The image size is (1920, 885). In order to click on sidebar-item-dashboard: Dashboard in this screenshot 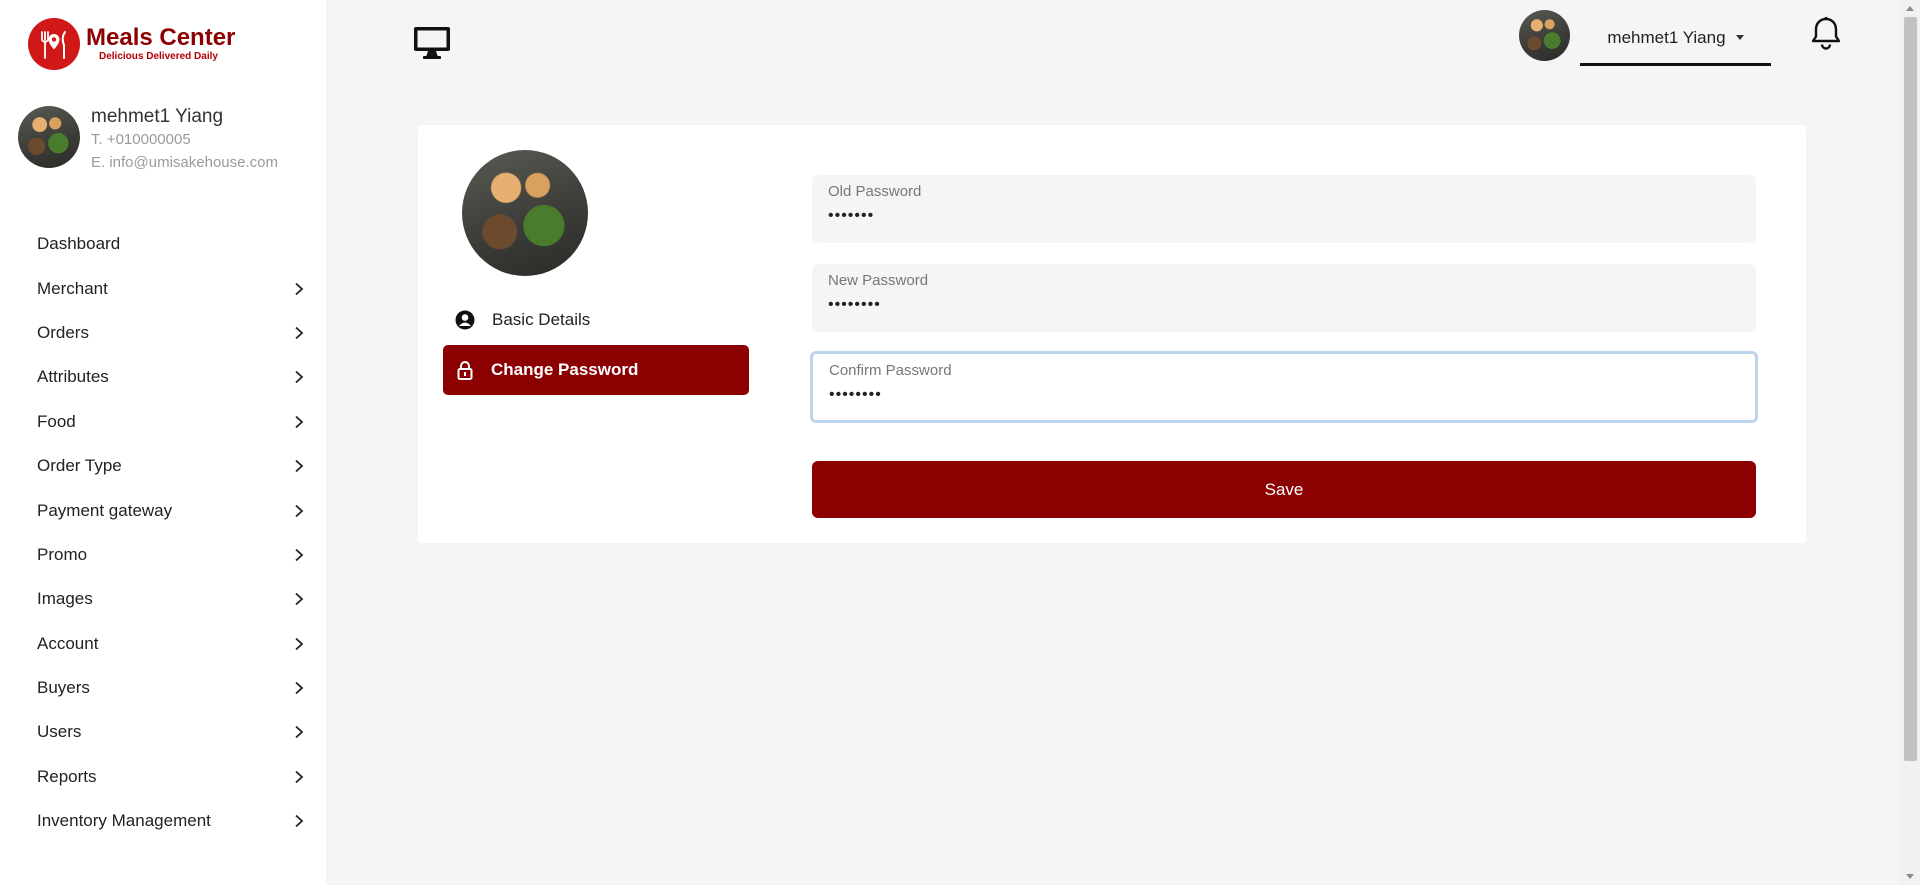, I will do `click(163, 244)`.